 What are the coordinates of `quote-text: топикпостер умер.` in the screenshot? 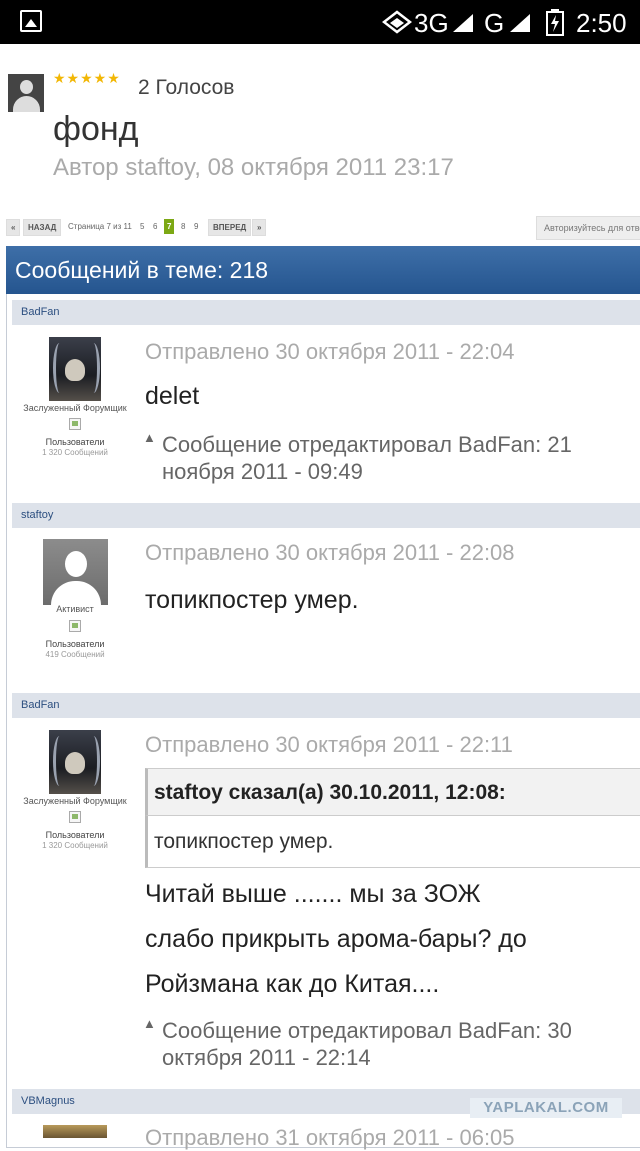 It's located at (392, 842).